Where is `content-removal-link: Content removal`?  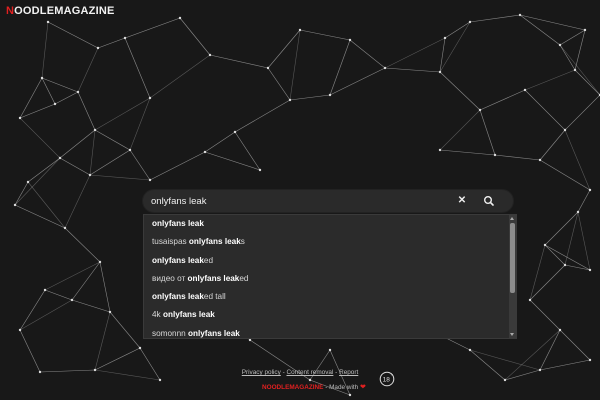
content-removal-link: Content removal is located at coordinates (310, 372).